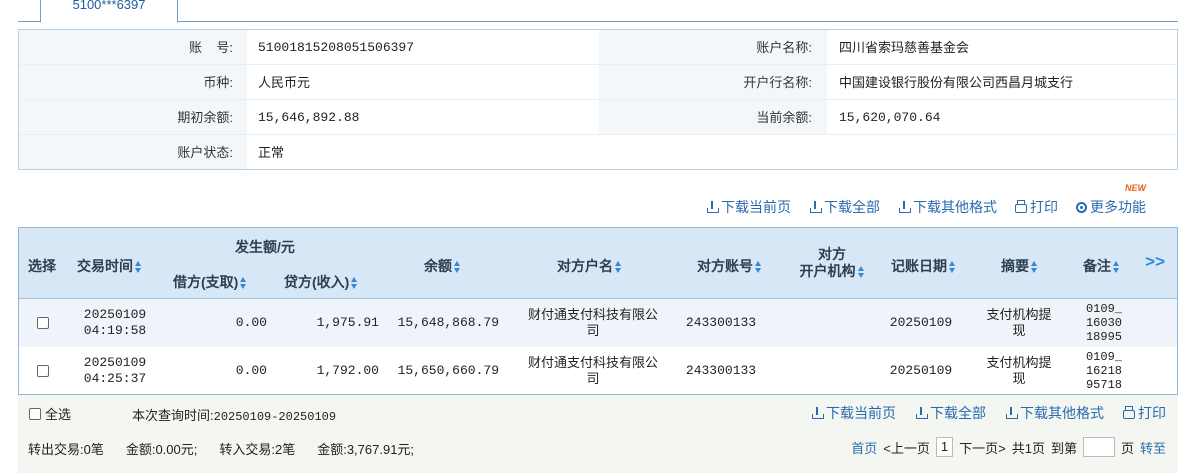 The width and height of the screenshot is (1184, 473). I want to click on opening-balance-label: 期初余额:, so click(205, 117).